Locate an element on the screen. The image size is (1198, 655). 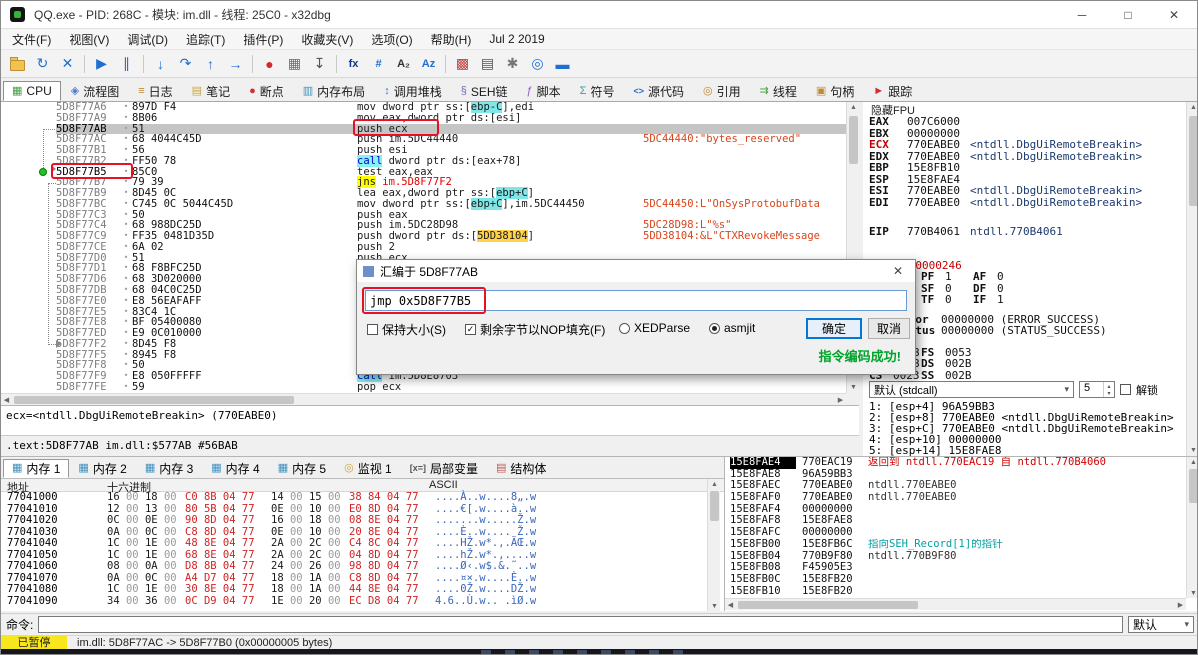
stack-horizontal-scrollbar: ◀ ▶ is located at coordinates (955, 604).